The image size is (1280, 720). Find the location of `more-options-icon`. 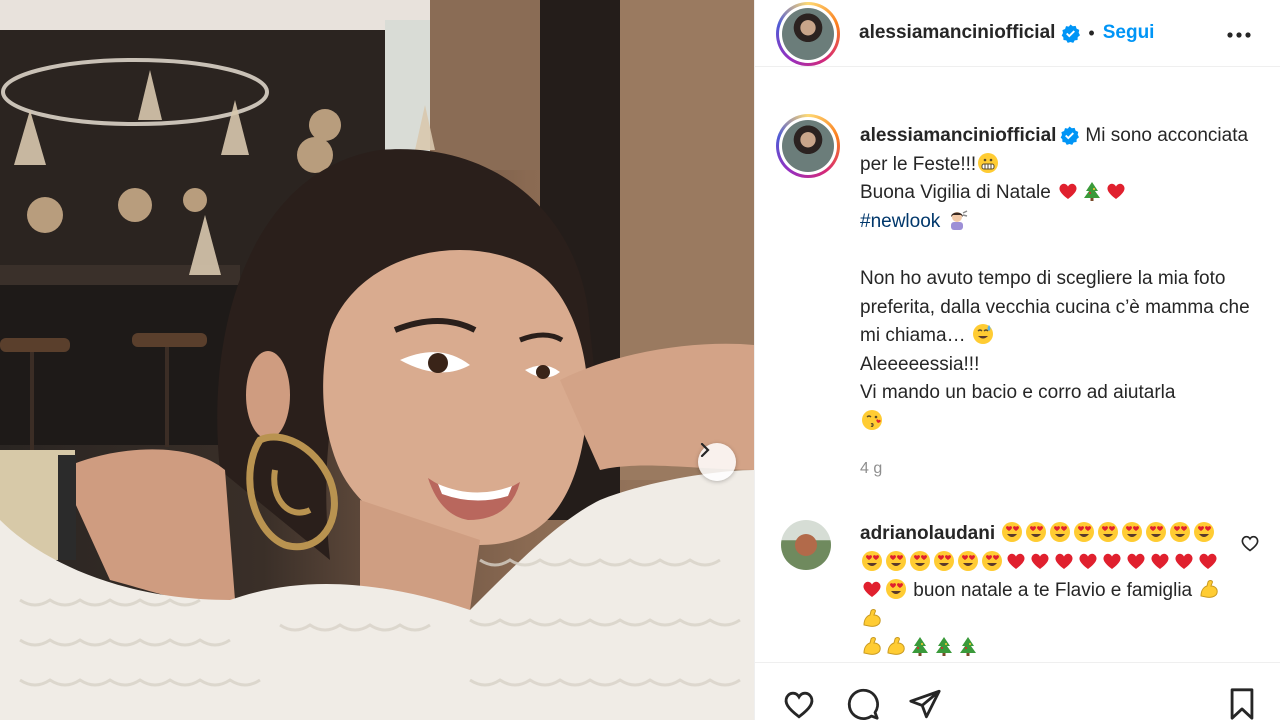

more-options-icon is located at coordinates (1239, 35).